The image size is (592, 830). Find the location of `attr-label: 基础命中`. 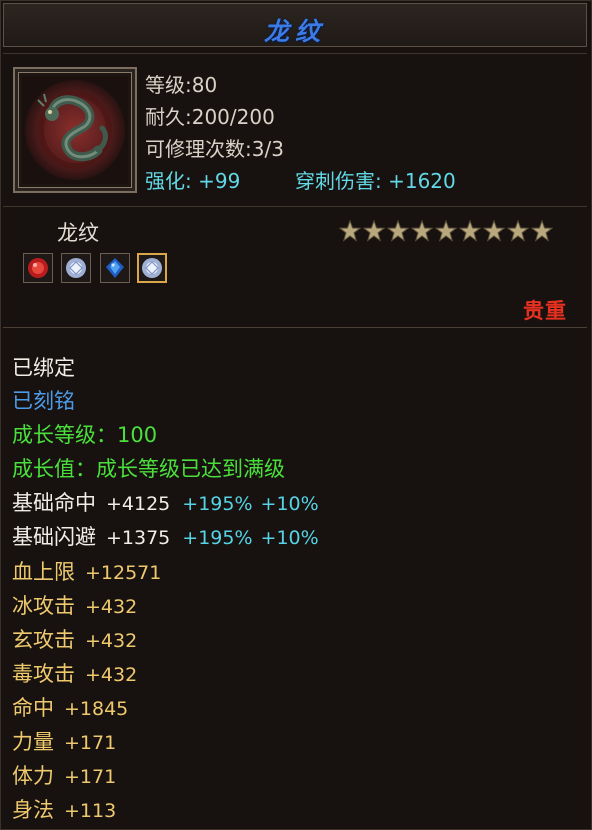

attr-label: 基础命中 is located at coordinates (54, 503).